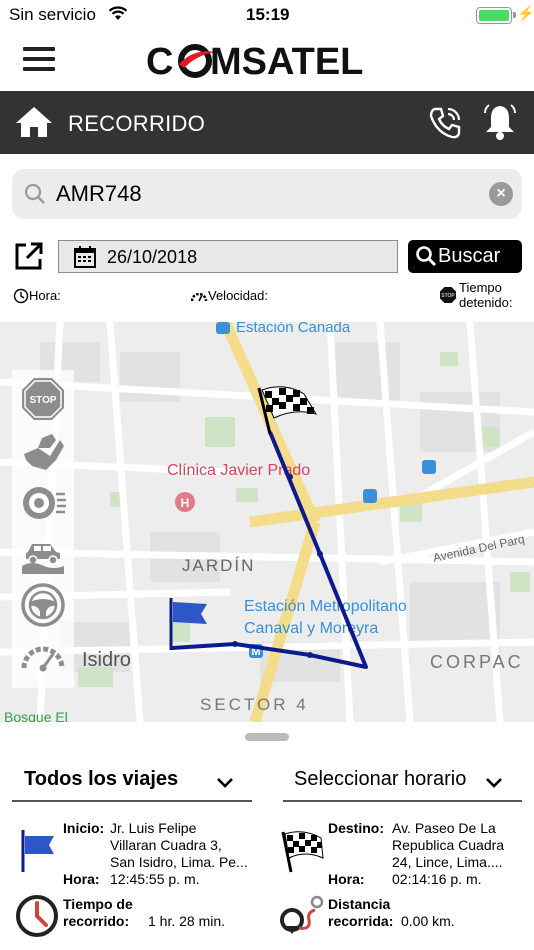 This screenshot has width=534, height=950. Describe the element at coordinates (101, 779) in the screenshot. I see `trips-select-value: Todos los viajes` at that location.